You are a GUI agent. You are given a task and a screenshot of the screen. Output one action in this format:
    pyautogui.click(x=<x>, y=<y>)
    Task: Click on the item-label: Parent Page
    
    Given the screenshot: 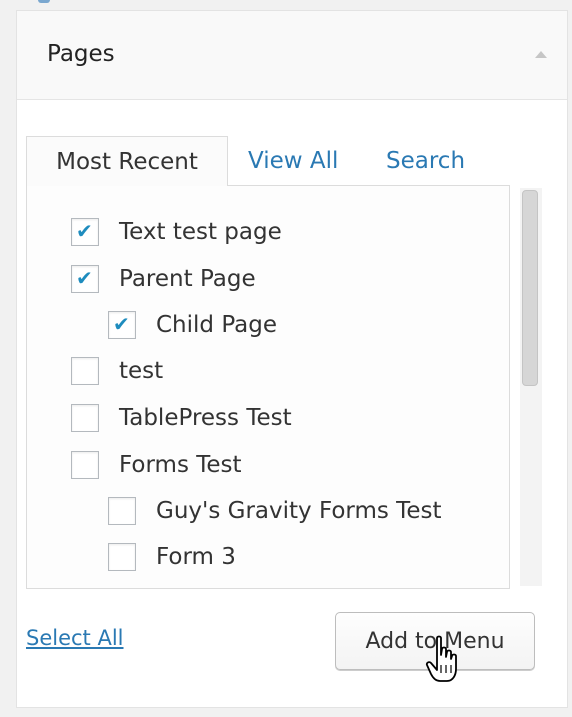 What is the action you would take?
    pyautogui.click(x=187, y=279)
    